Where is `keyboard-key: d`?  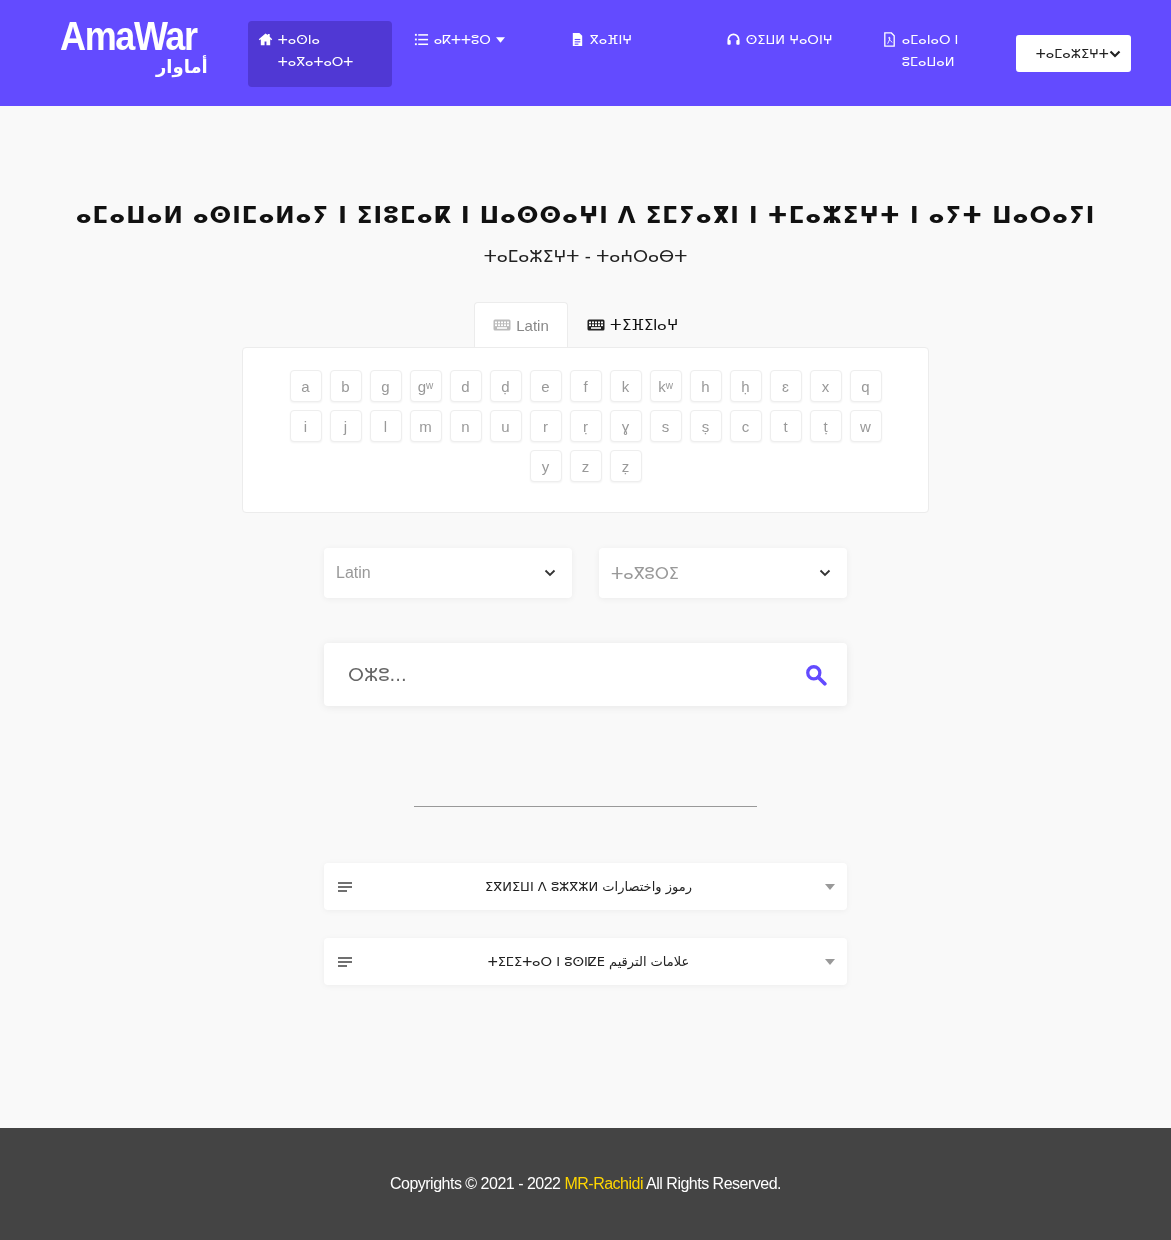 keyboard-key: d is located at coordinates (465, 386).